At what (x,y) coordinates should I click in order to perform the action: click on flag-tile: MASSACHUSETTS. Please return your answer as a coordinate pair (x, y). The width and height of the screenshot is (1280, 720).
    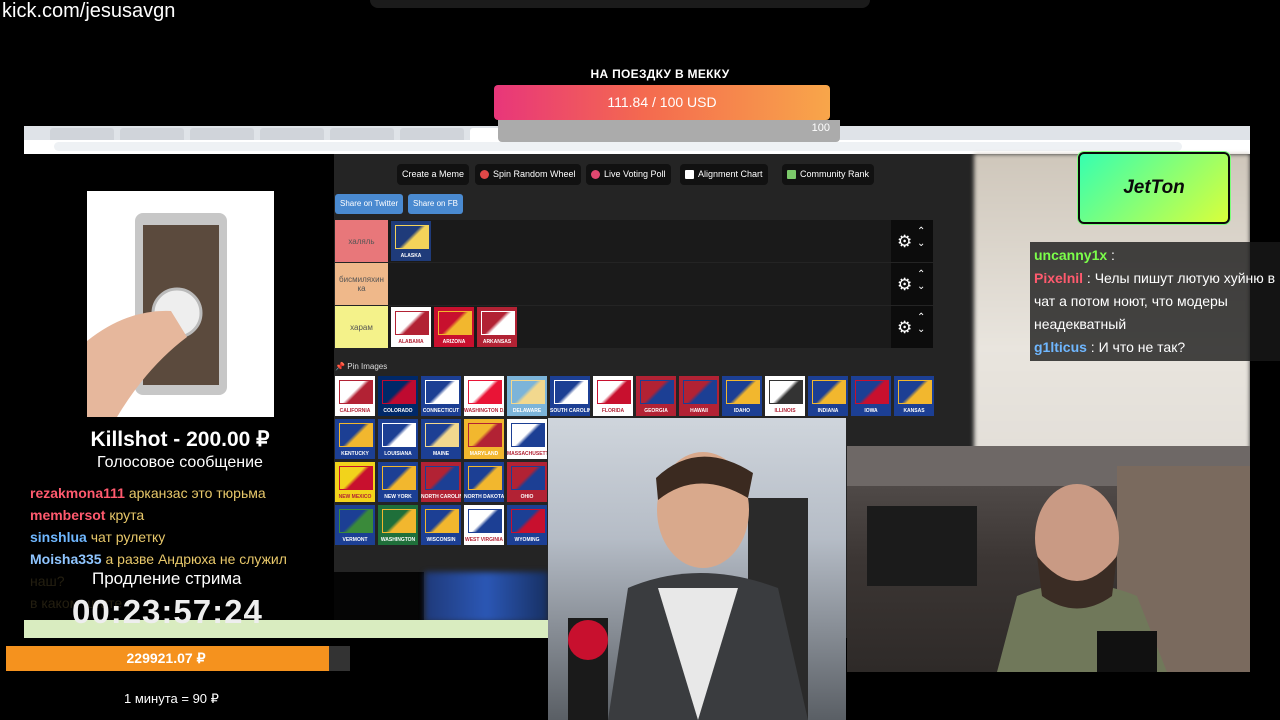
    Looking at the image, I should click on (527, 439).